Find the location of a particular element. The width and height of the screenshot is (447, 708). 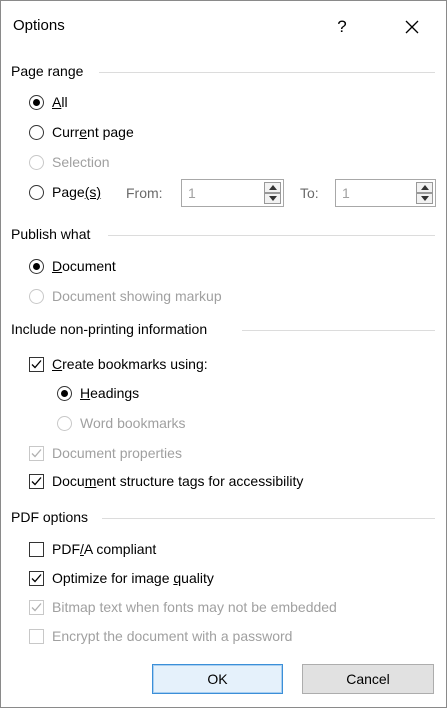

from-up-button is located at coordinates (272, 187).